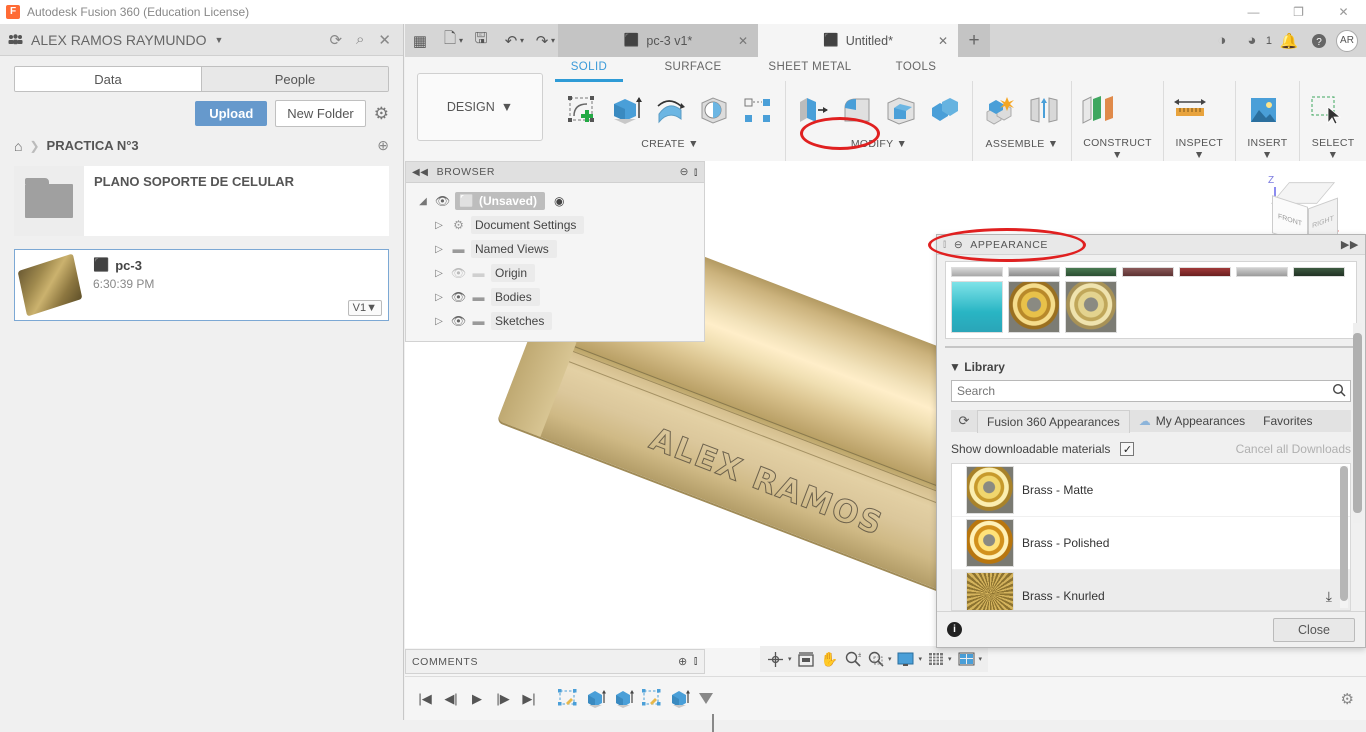 This screenshot has height=732, width=1366. What do you see at coordinates (945, 111) in the screenshot?
I see `combine-icon` at bounding box center [945, 111].